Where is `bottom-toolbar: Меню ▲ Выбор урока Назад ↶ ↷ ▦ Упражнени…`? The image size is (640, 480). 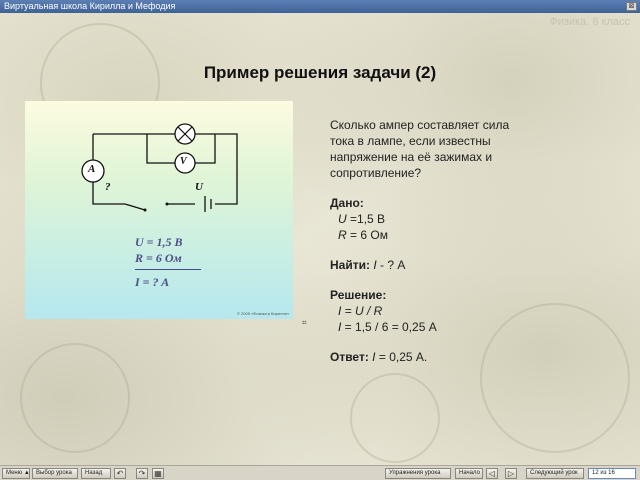 bottom-toolbar: Меню ▲ Выбор урока Назад ↶ ↷ ▦ Упражнени… is located at coordinates (320, 472).